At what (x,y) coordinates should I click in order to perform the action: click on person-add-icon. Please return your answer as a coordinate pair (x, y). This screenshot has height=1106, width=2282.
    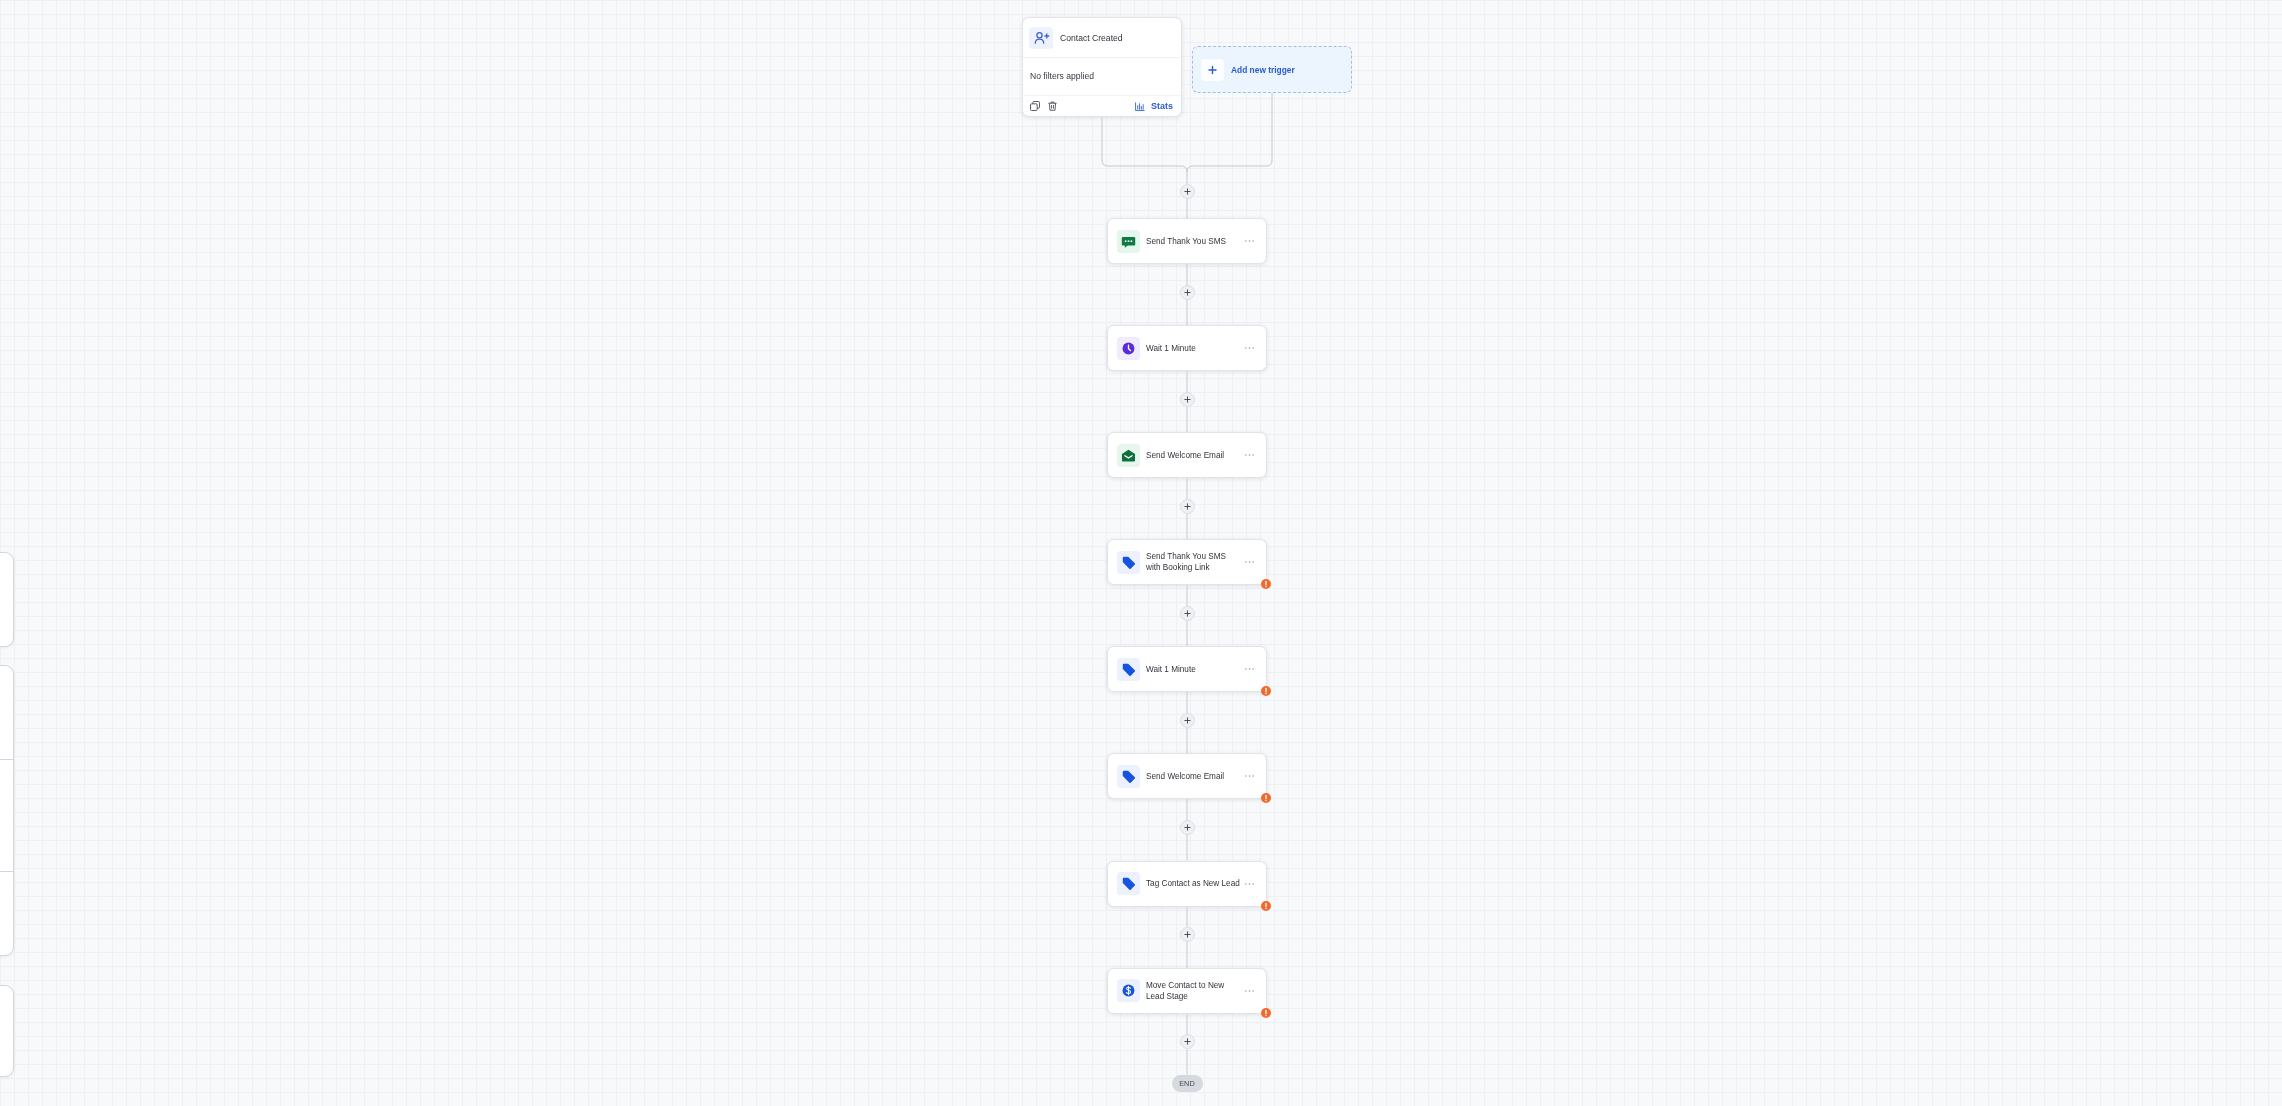
    Looking at the image, I should click on (1041, 37).